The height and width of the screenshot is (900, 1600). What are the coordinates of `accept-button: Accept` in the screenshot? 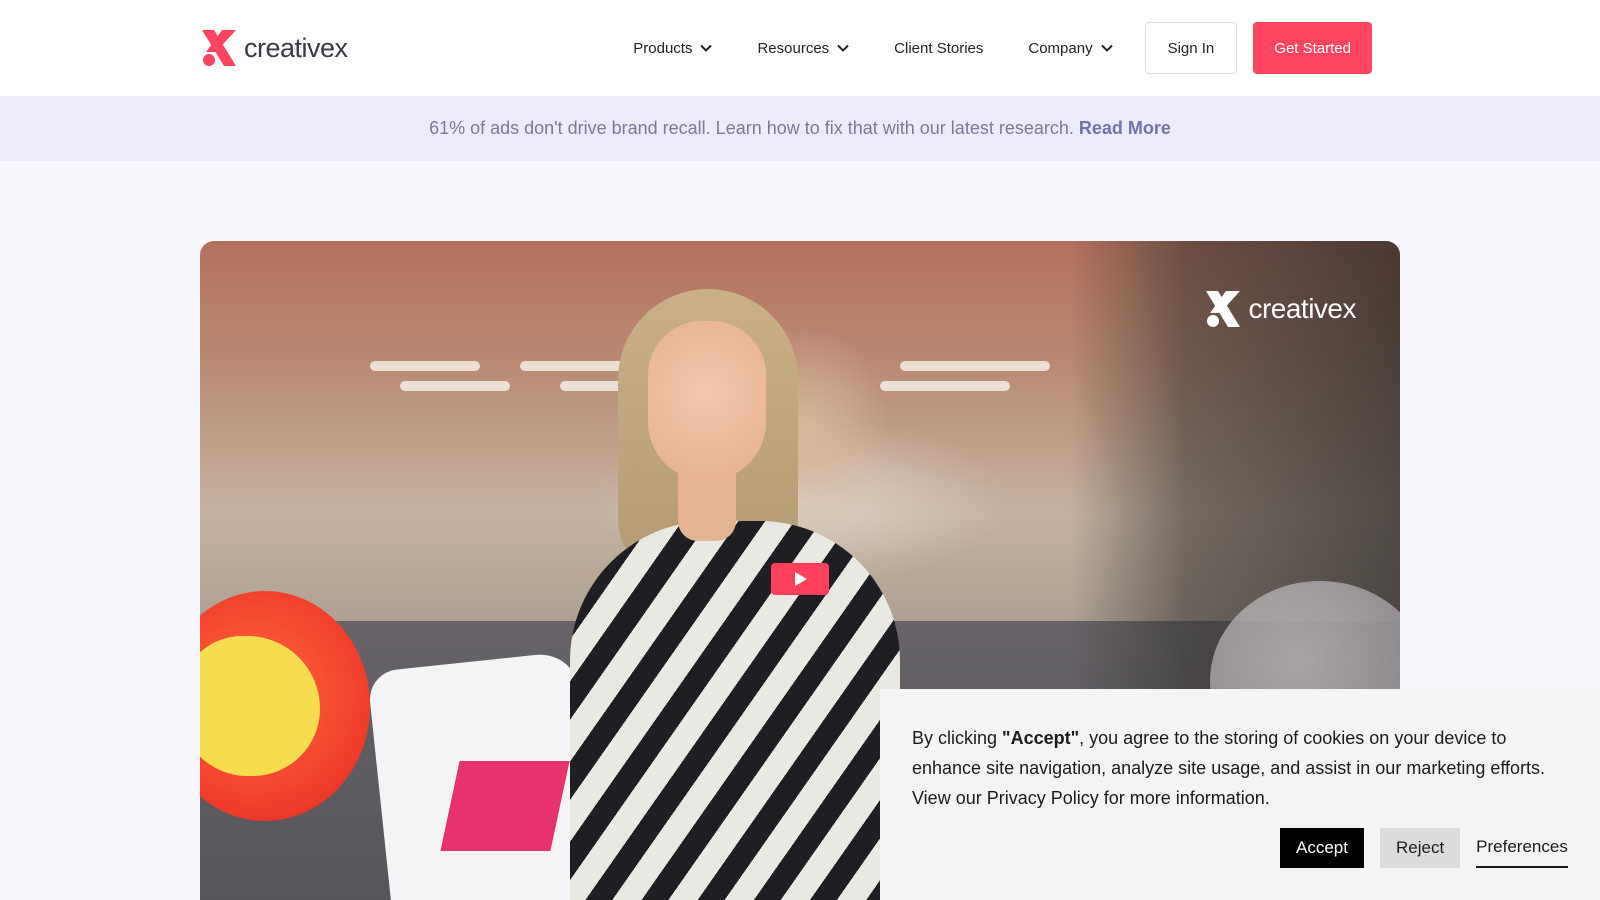 It's located at (1322, 848).